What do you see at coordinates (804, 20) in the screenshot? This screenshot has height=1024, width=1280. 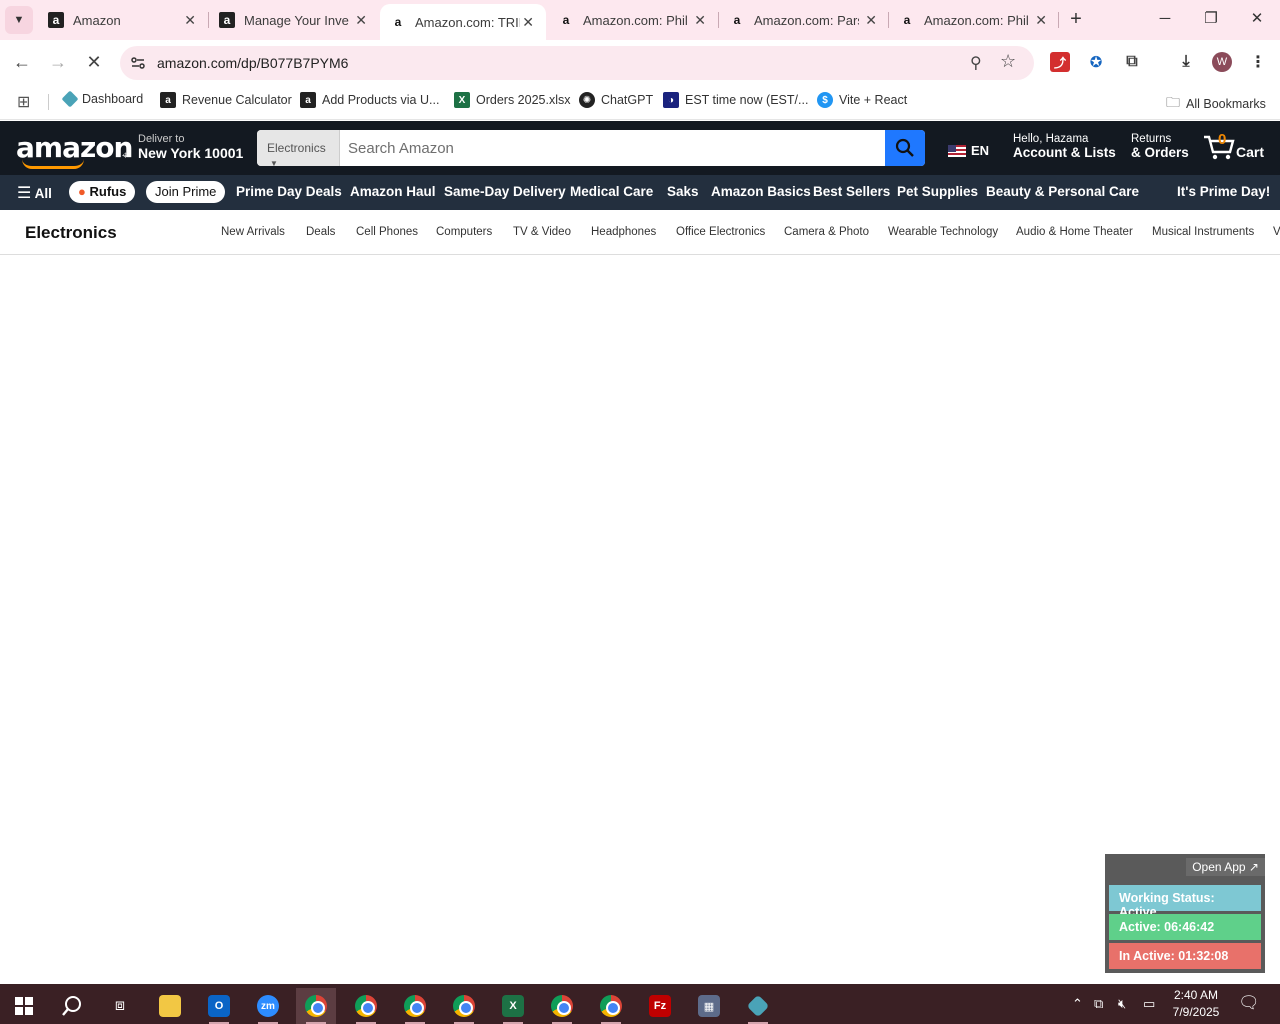 I see `tab-product-3: a Amazon.com: Pars ✕` at bounding box center [804, 20].